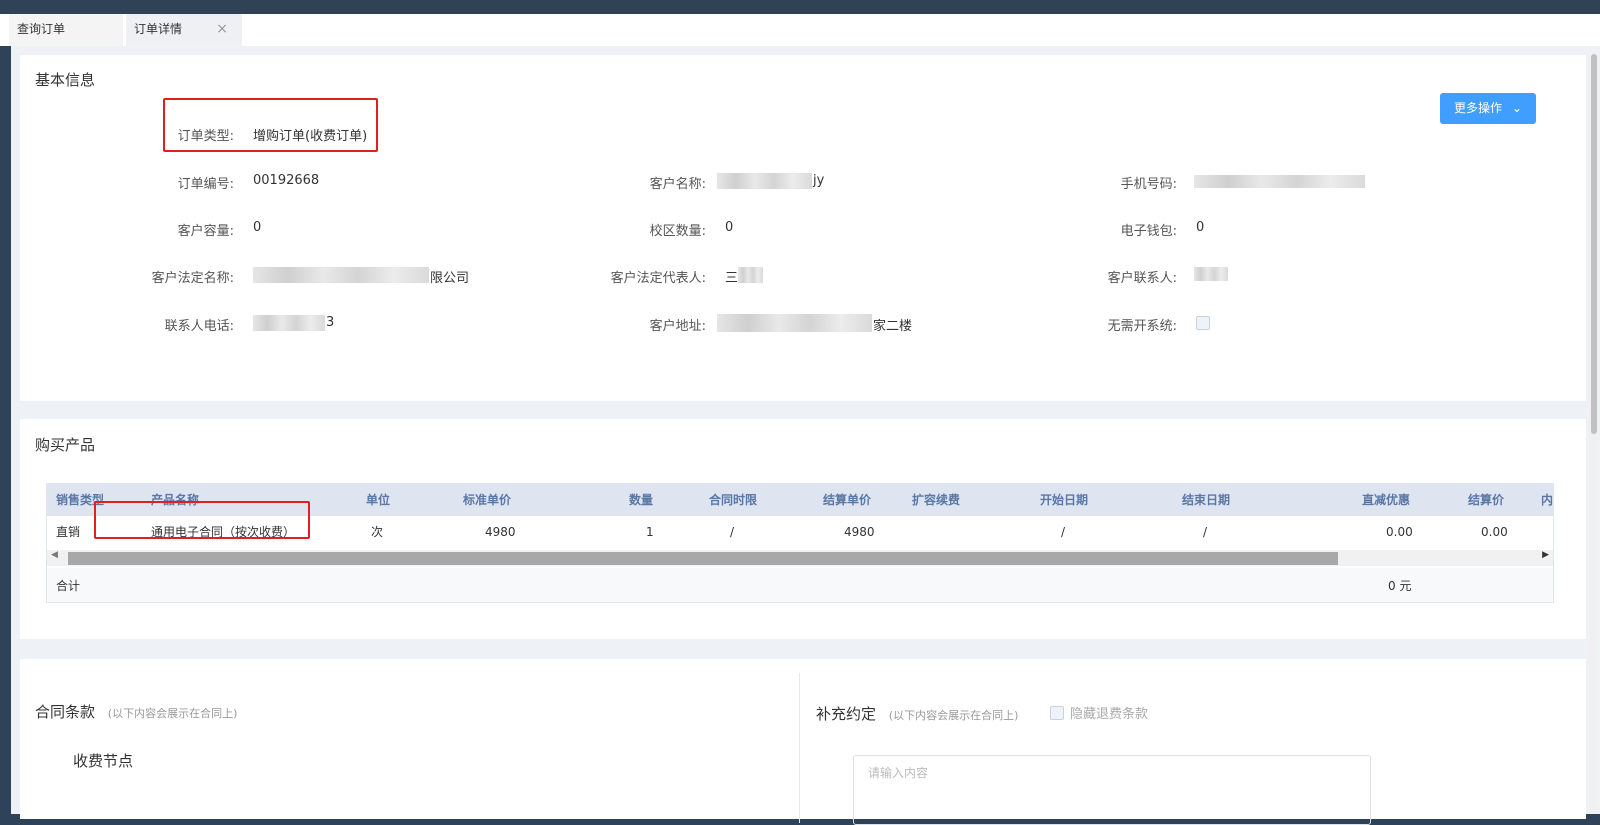 The image size is (1600, 825). I want to click on customer-name-label: 客户名称:, so click(677, 184).